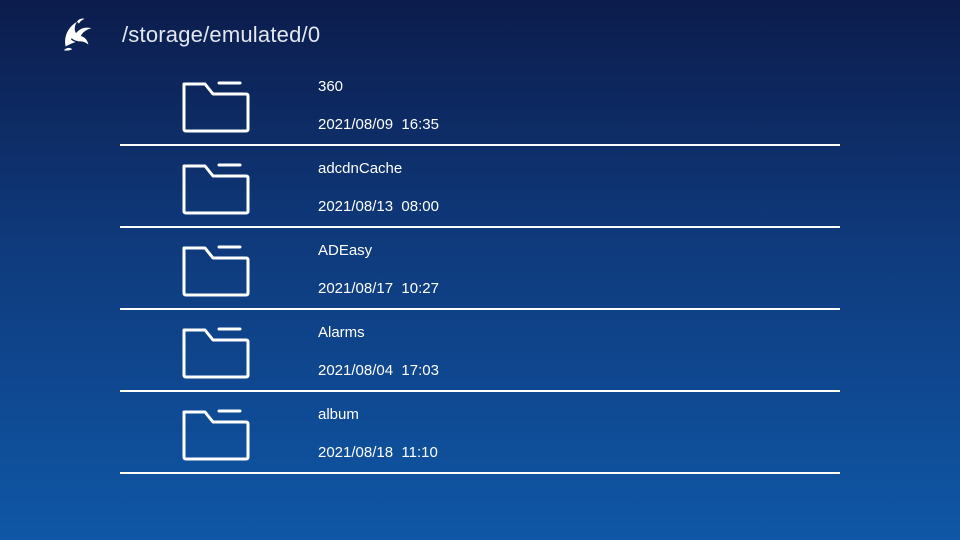 The height and width of the screenshot is (540, 960). I want to click on file-date: 2021/08/17 10:27, so click(378, 288).